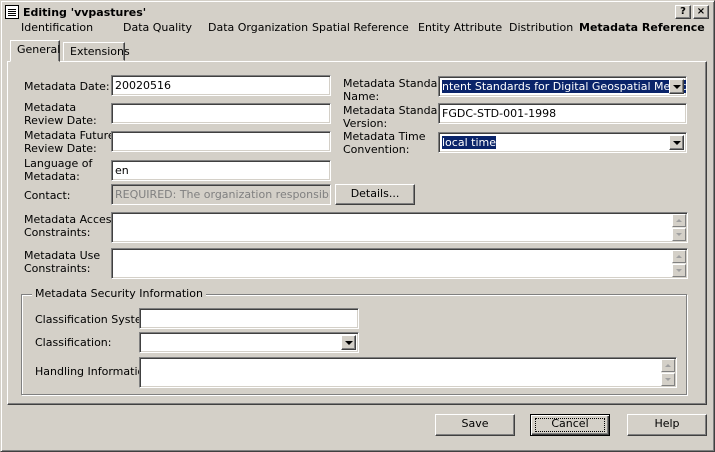 Image resolution: width=715 pixels, height=452 pixels. I want to click on classification-label: Classification:, so click(73, 342).